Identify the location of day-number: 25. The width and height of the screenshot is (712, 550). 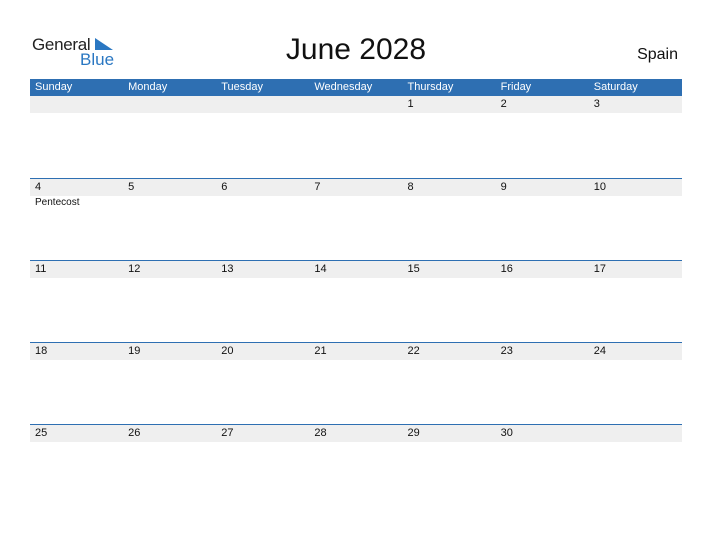
(41, 433).